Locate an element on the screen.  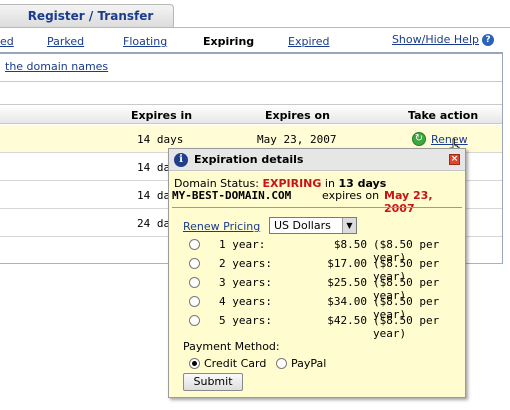
renew-option-3-years: 3 years: $25.50 ($8.50 per year) is located at coordinates (327, 288).